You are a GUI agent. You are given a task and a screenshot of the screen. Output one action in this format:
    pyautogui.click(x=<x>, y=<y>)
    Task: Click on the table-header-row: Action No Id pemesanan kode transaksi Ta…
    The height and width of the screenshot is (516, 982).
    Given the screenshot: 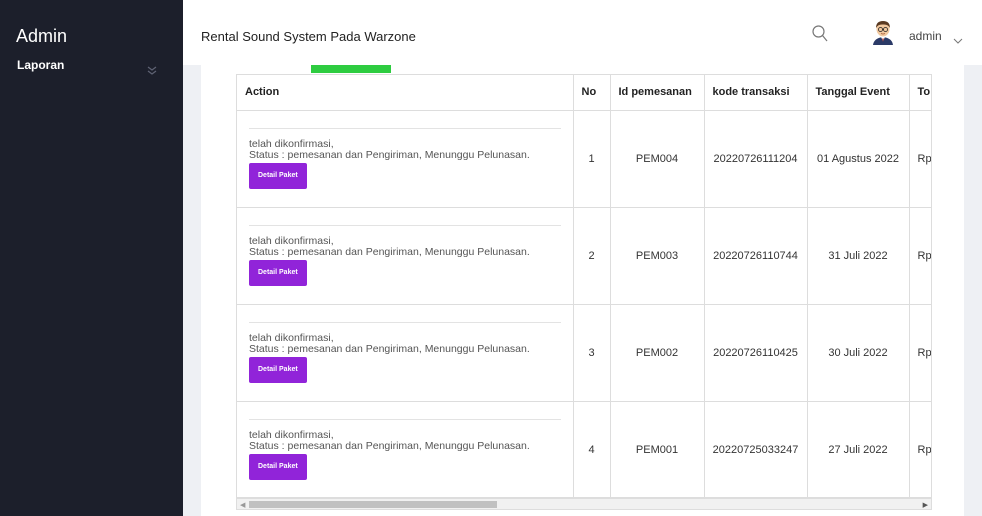 What is the action you would take?
    pyautogui.click(x=584, y=93)
    